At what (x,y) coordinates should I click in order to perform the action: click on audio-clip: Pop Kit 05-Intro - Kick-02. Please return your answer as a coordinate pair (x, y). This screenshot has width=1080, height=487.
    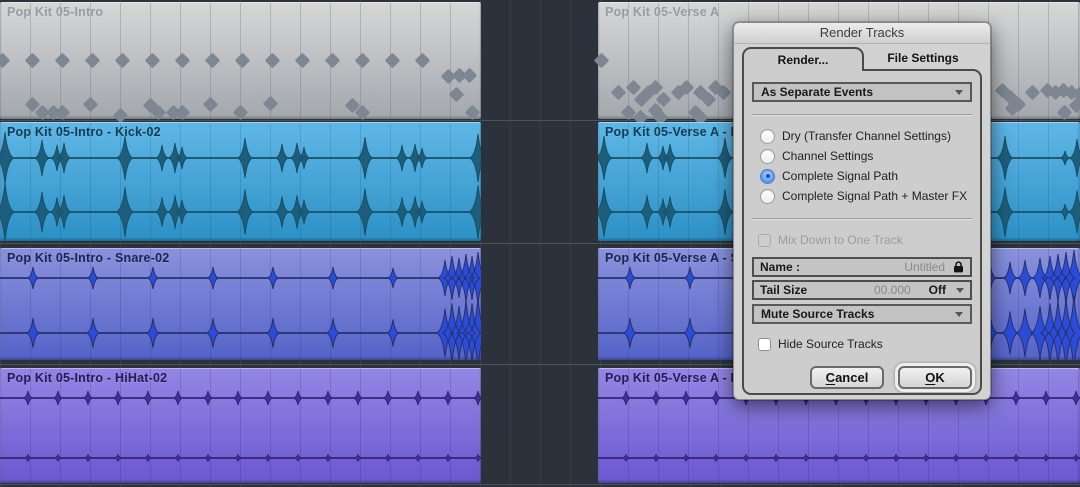
    Looking at the image, I should click on (240, 181).